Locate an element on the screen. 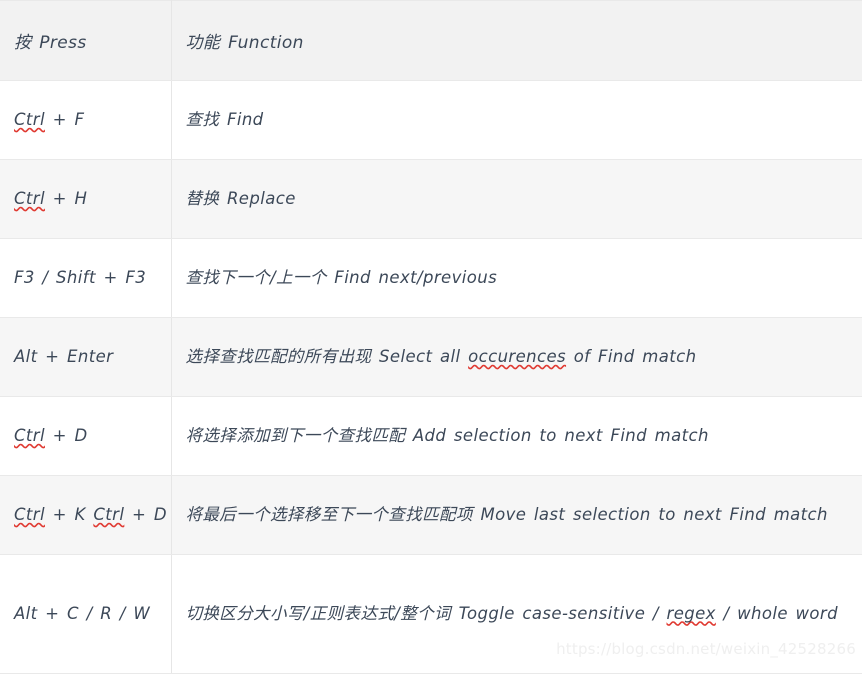 The image size is (862, 674). function-text-suffix: / whole word is located at coordinates (776, 613).